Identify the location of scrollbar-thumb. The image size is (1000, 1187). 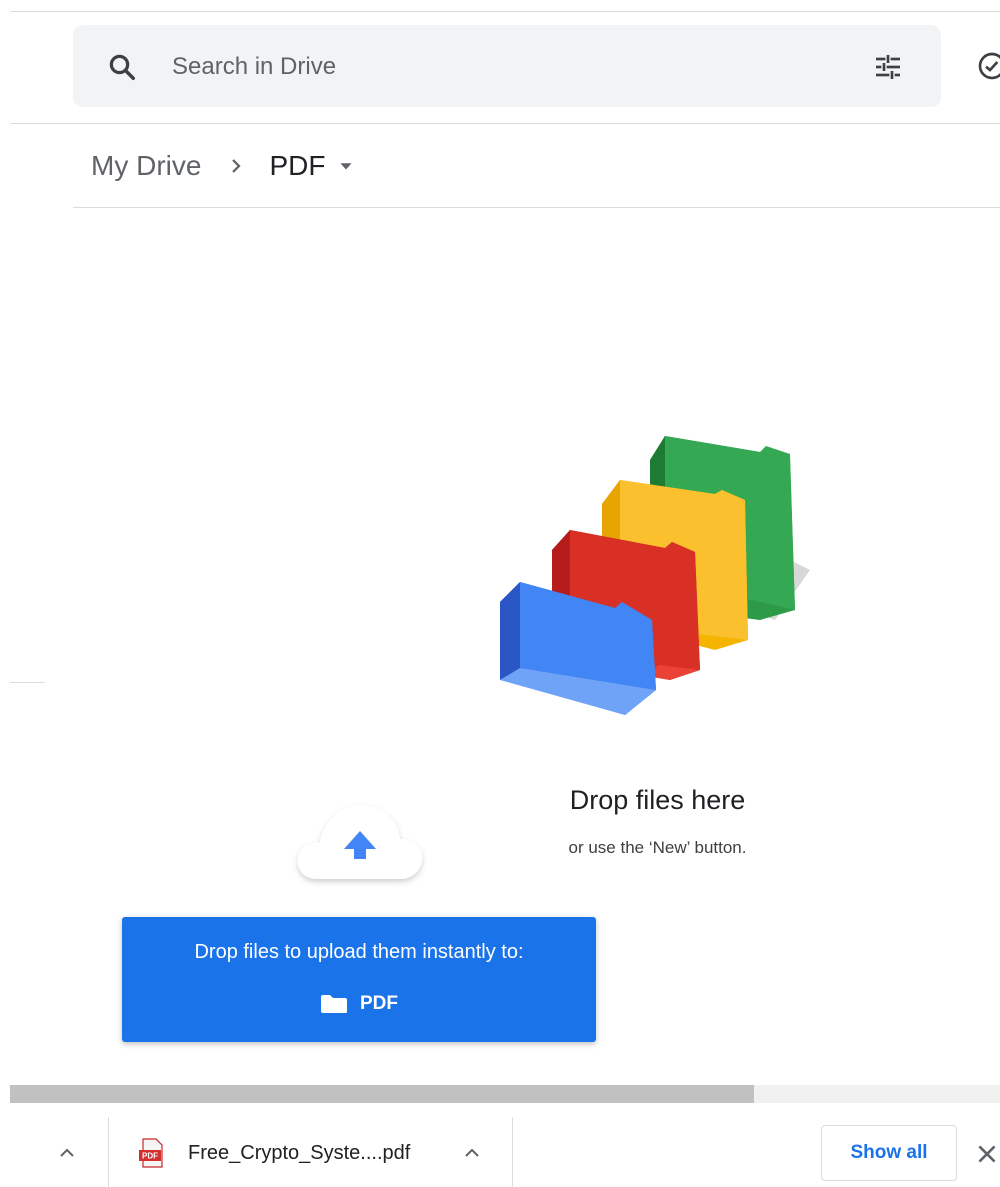
(382, 1094).